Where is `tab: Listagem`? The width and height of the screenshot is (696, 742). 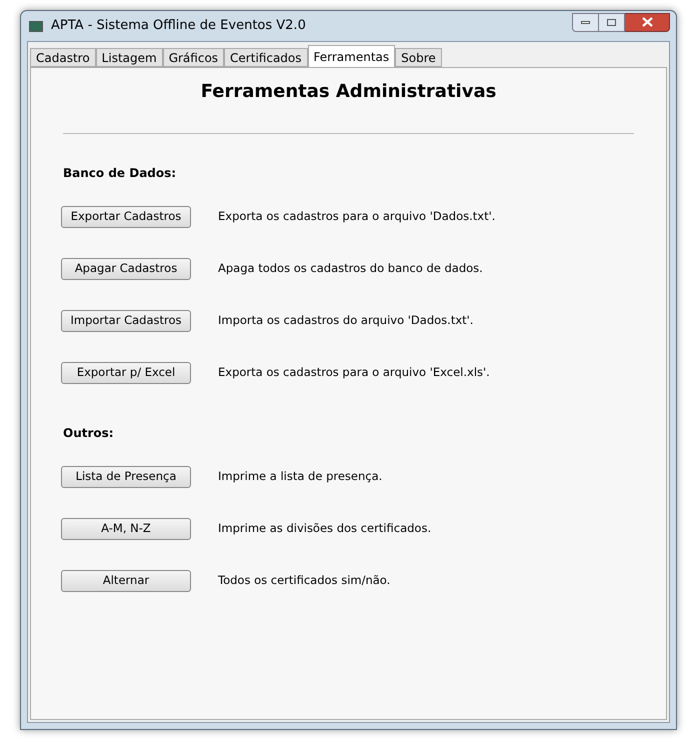
tab: Listagem is located at coordinates (129, 57).